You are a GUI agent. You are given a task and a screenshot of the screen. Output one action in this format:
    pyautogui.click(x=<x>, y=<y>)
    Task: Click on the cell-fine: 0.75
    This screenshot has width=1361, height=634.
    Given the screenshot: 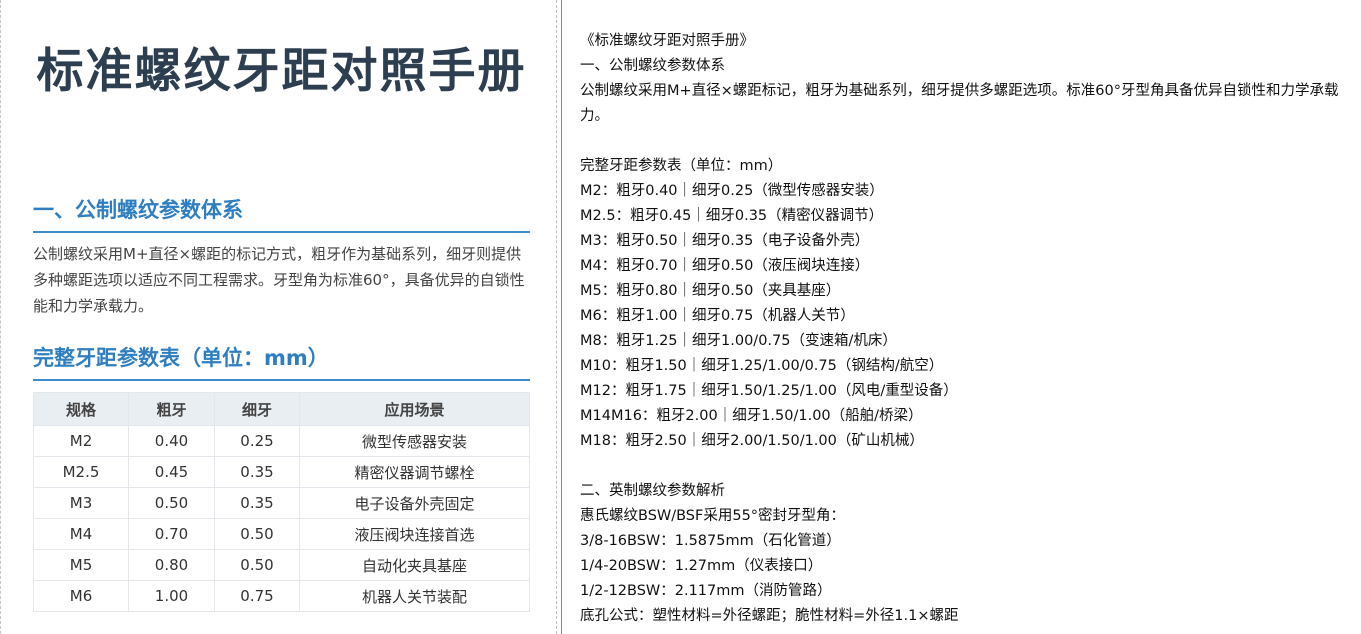 What is the action you would take?
    pyautogui.click(x=257, y=596)
    